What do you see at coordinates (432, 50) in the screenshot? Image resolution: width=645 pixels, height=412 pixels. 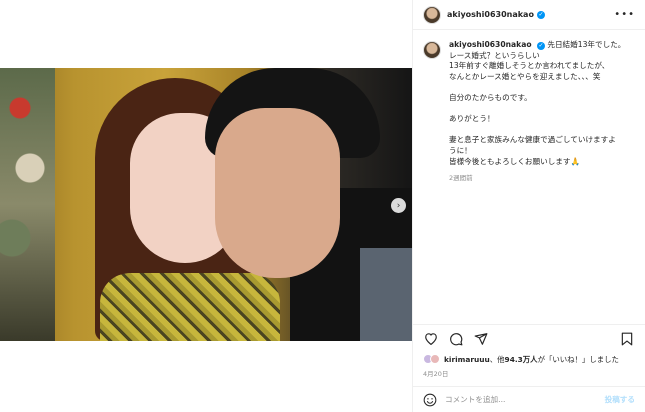 I see `caption-avatar` at bounding box center [432, 50].